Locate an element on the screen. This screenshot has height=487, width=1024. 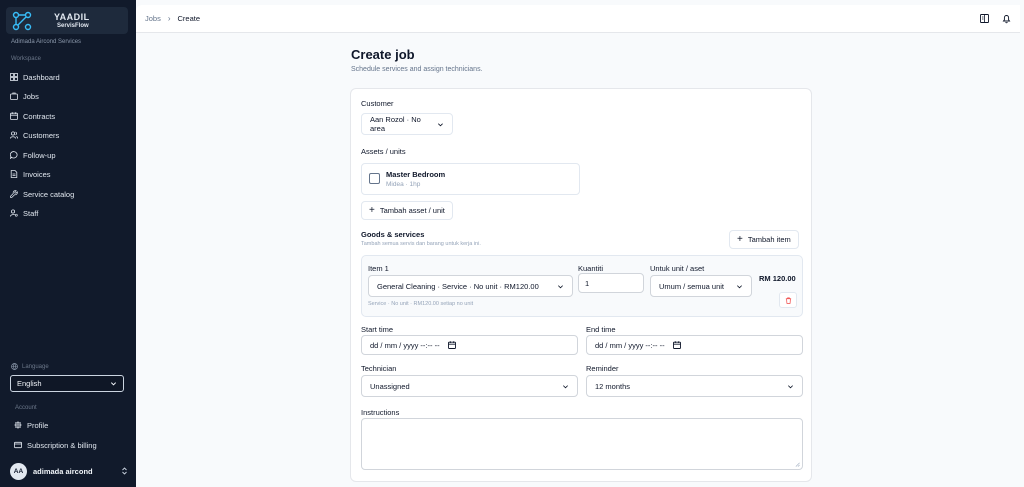
wrench-icon is located at coordinates (14, 194).